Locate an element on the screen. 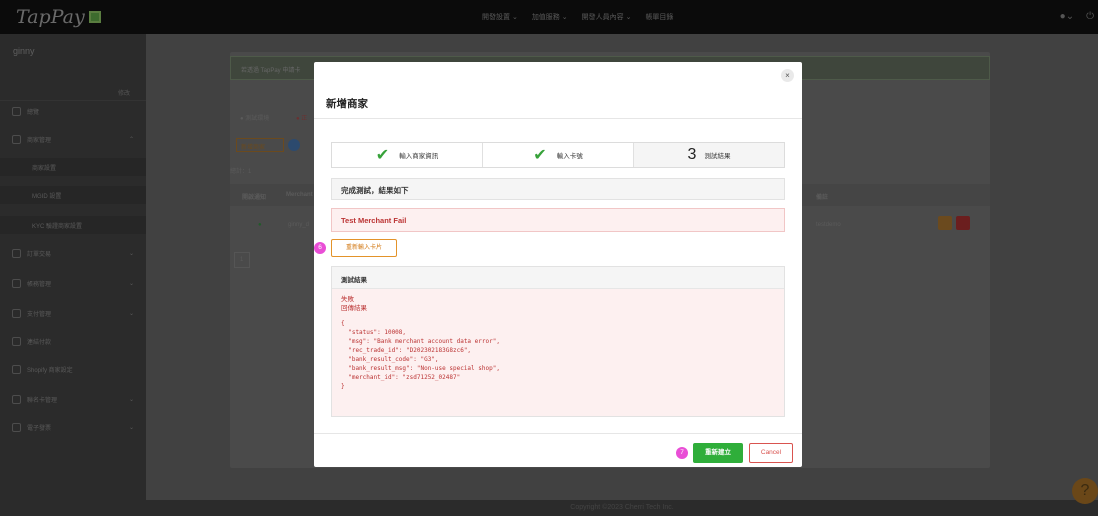 The image size is (1098, 516). sidebar-item-kyc: KYC 驗證商家設置 is located at coordinates (73, 225).